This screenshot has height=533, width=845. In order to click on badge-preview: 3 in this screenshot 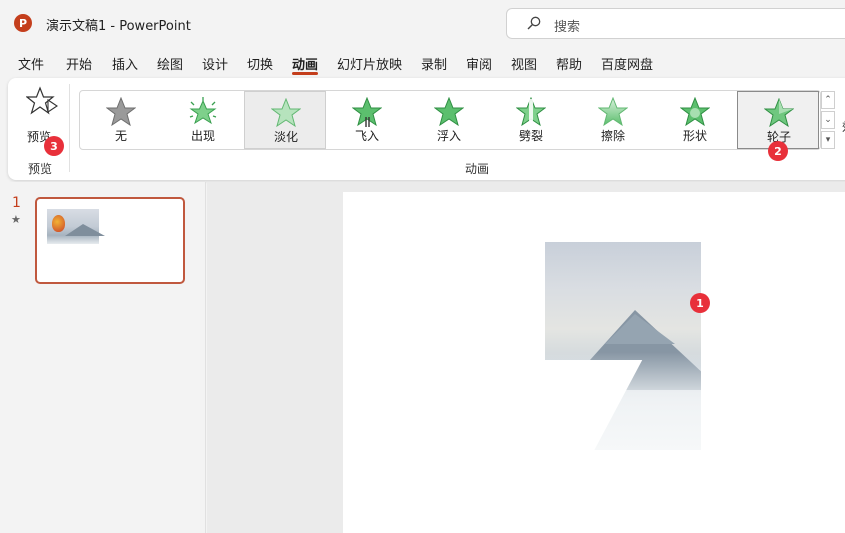, I will do `click(54, 146)`.